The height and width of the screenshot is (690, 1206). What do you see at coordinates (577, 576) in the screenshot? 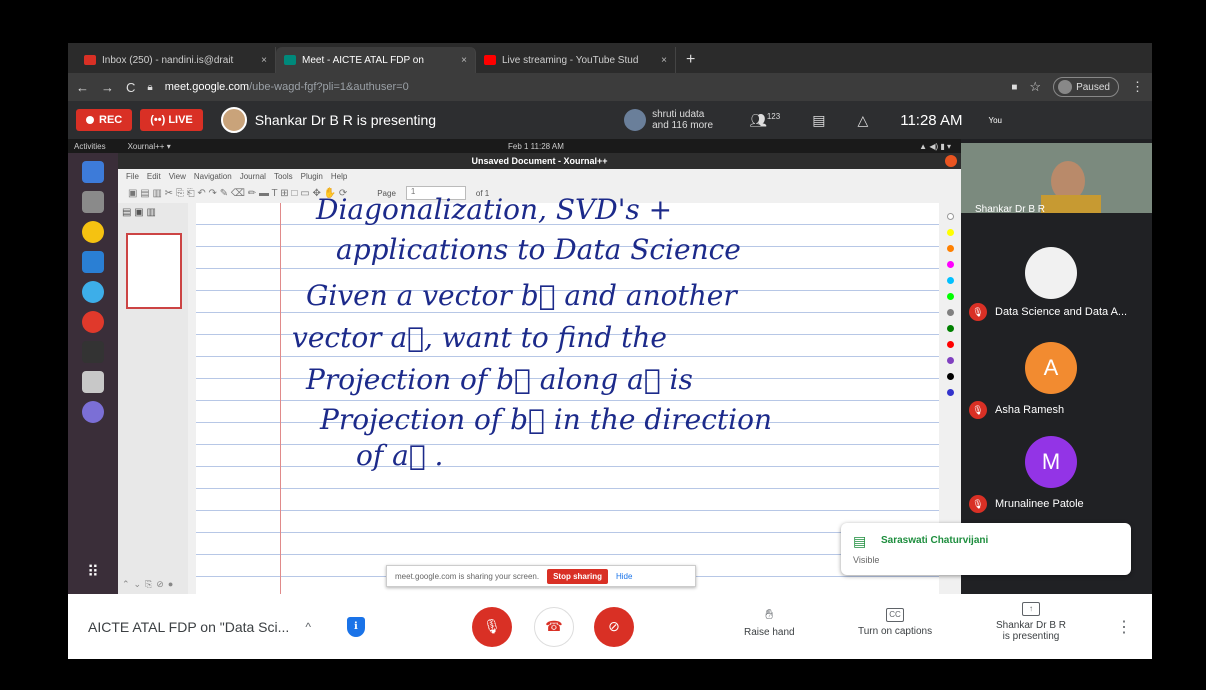
I see `stop-sharing-button: Stop sharing` at bounding box center [577, 576].